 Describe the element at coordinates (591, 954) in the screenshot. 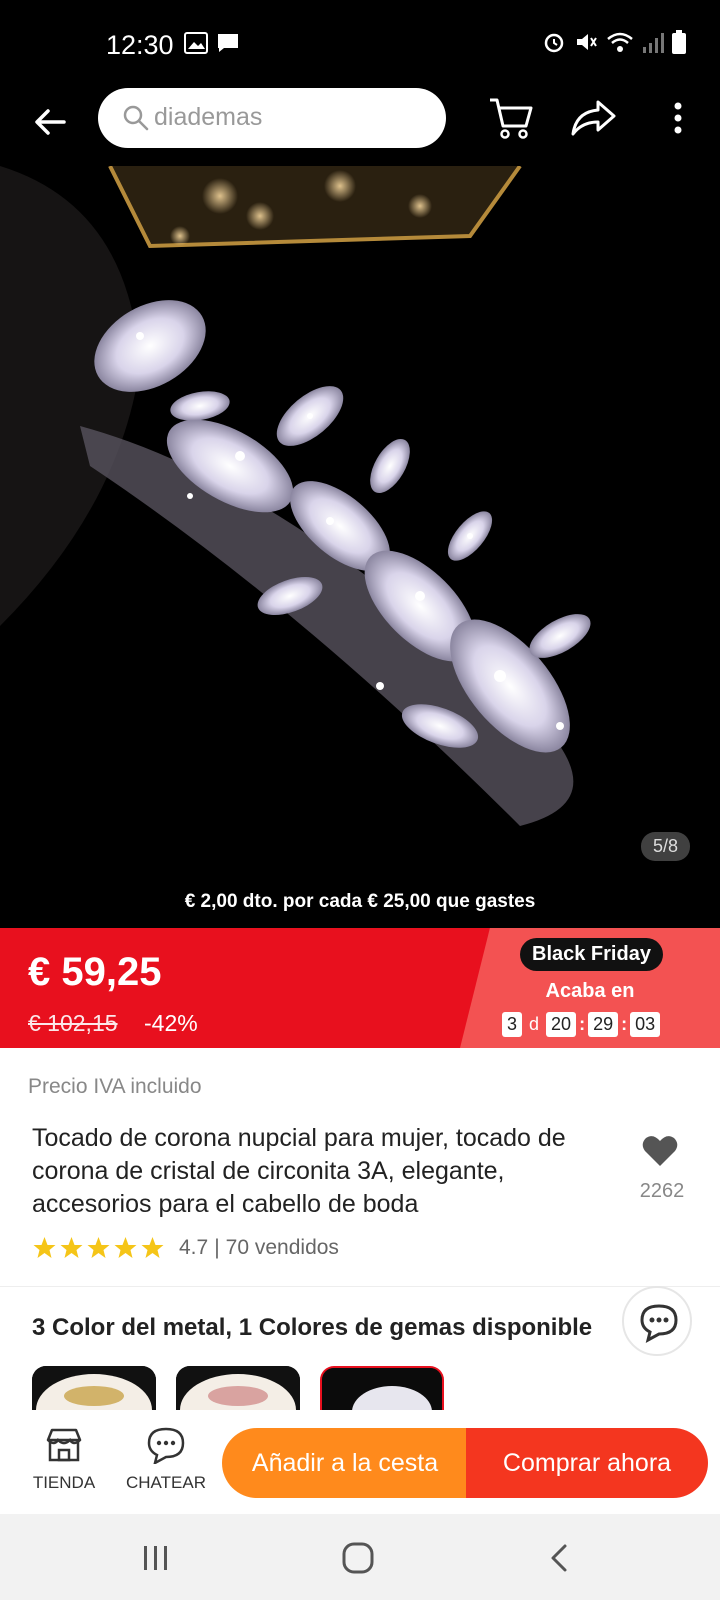

I see `black-friday-badge: Black Friday` at that location.